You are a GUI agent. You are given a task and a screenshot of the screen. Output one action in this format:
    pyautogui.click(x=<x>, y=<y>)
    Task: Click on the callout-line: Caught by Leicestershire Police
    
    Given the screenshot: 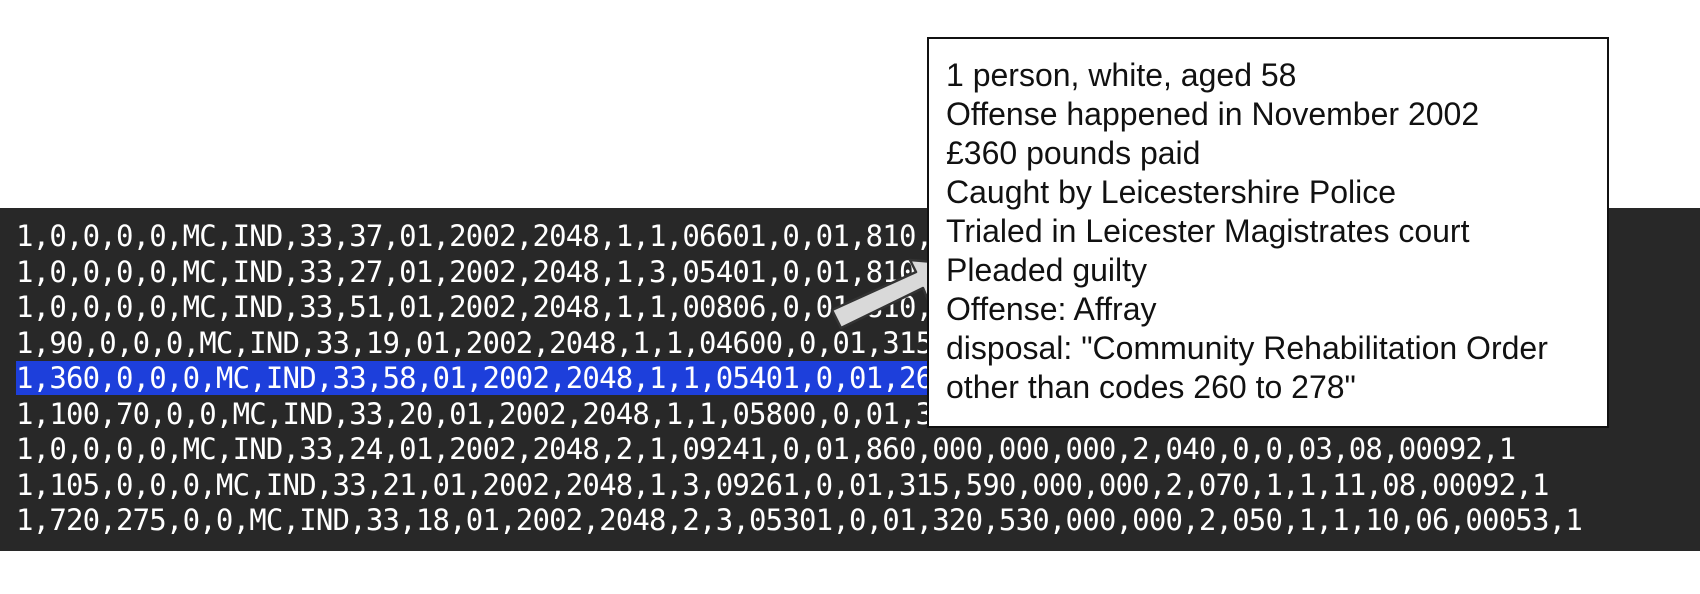 What is the action you would take?
    pyautogui.click(x=1171, y=192)
    